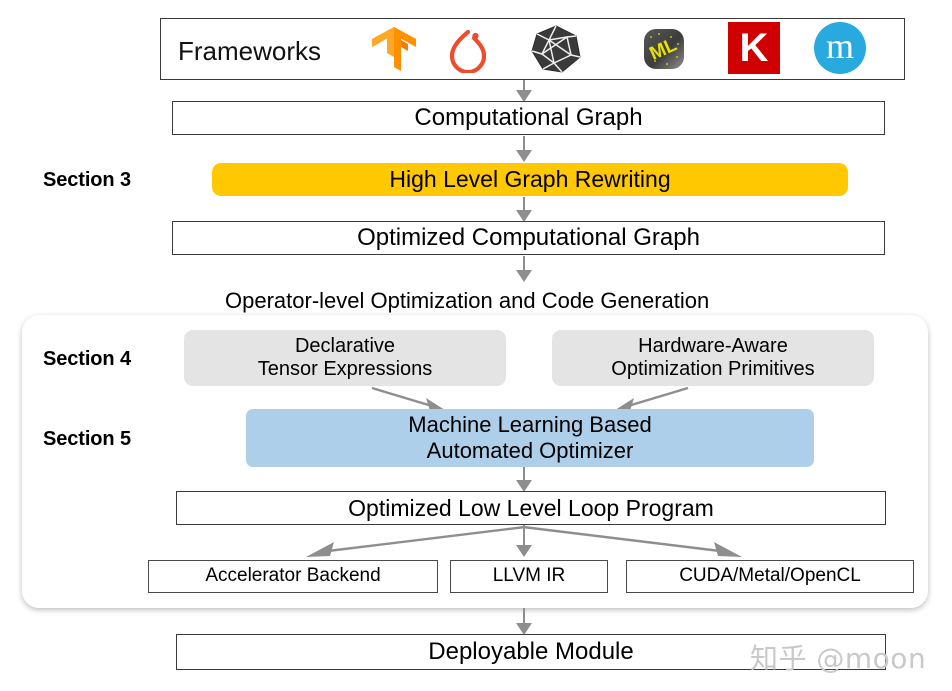 Image resolution: width=952 pixels, height=691 pixels. I want to click on optimized-computational-graph-label: Optimized Computational Graph, so click(528, 238).